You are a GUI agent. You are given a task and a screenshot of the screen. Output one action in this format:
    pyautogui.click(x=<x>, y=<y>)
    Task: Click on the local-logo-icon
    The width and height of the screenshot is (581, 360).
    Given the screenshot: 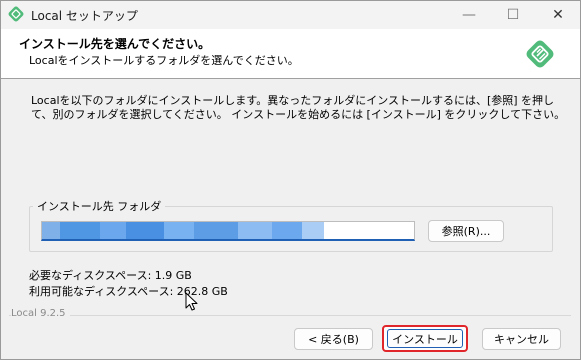 What is the action you would take?
    pyautogui.click(x=540, y=54)
    